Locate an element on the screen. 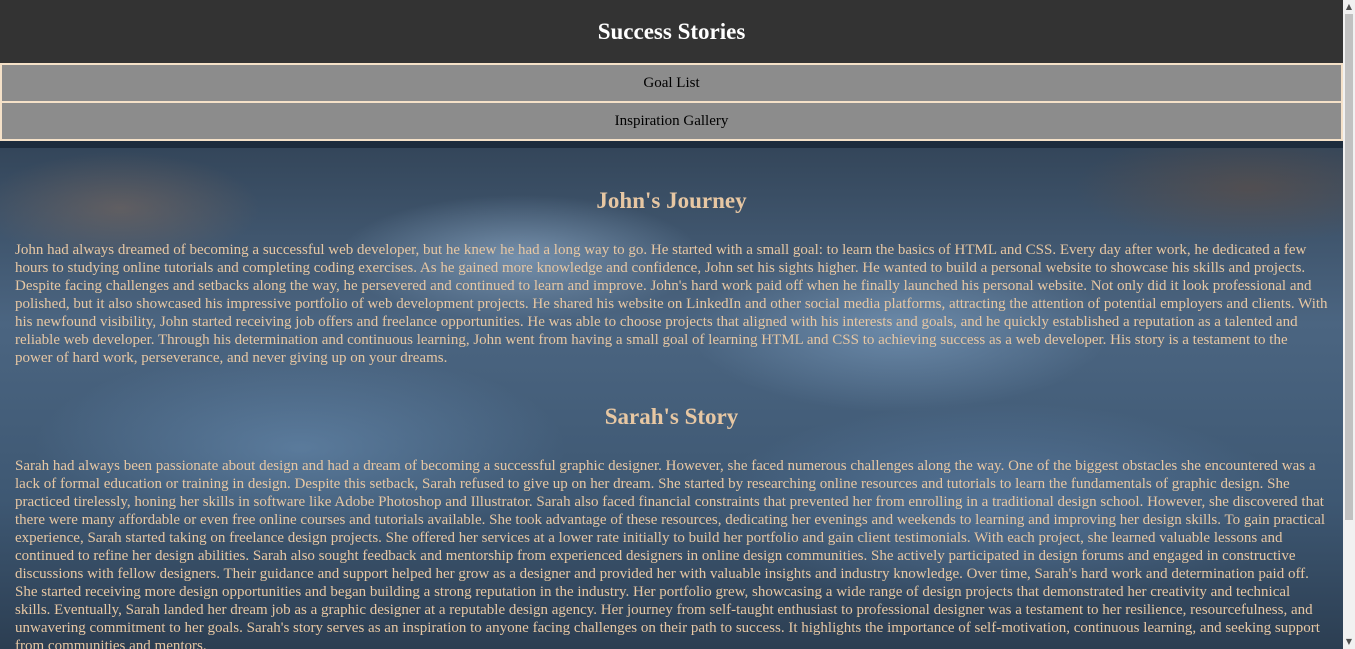 The height and width of the screenshot is (649, 1355). page-title: Success Stories is located at coordinates (671, 31).